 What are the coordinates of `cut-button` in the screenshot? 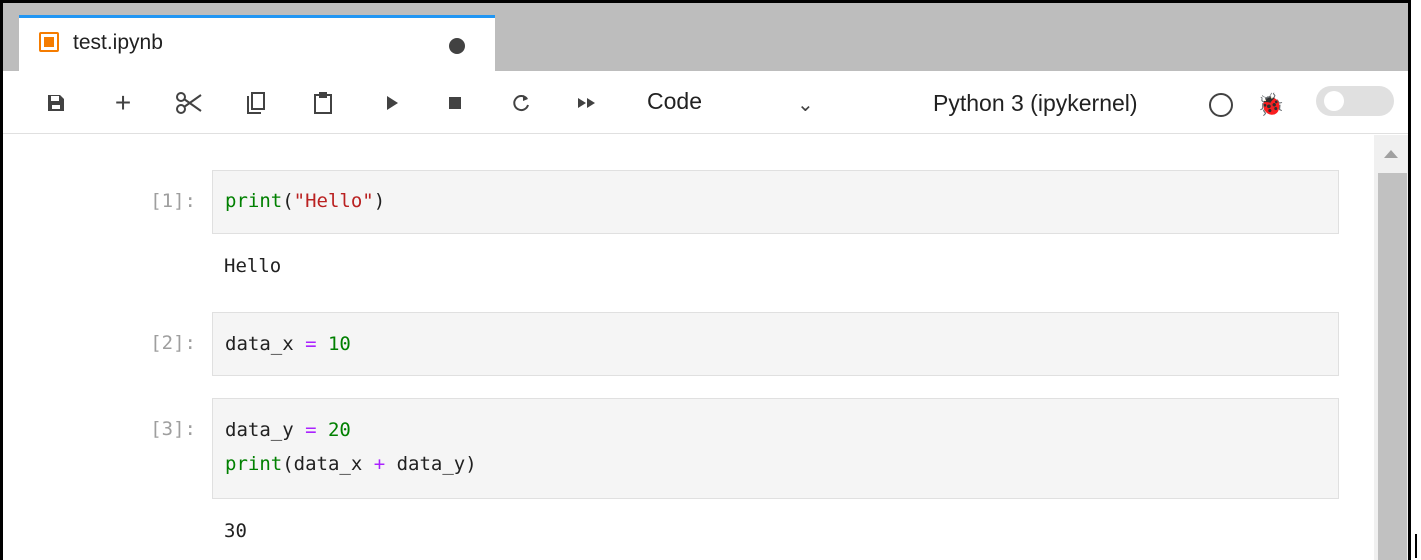 It's located at (189, 103).